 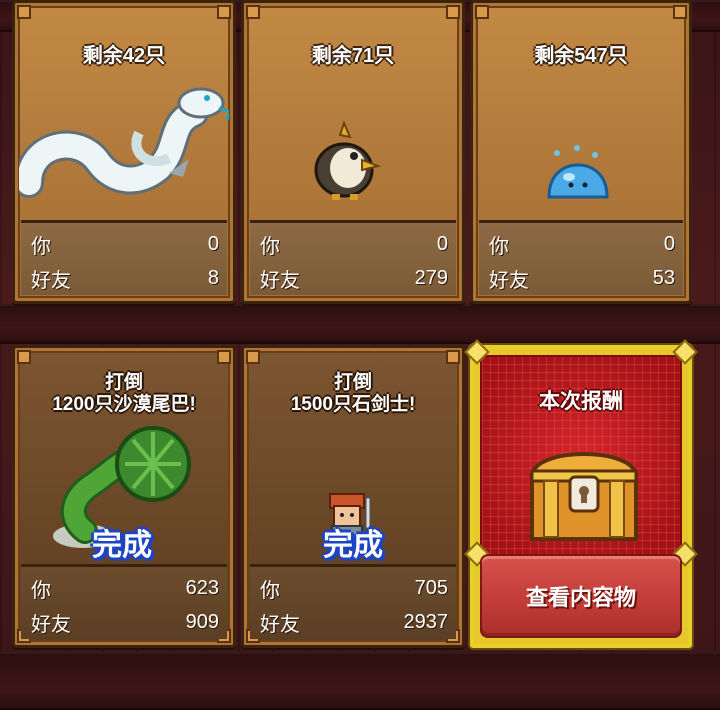 What do you see at coordinates (353, 56) in the screenshot?
I see `remaining-count: 剩余71只` at bounding box center [353, 56].